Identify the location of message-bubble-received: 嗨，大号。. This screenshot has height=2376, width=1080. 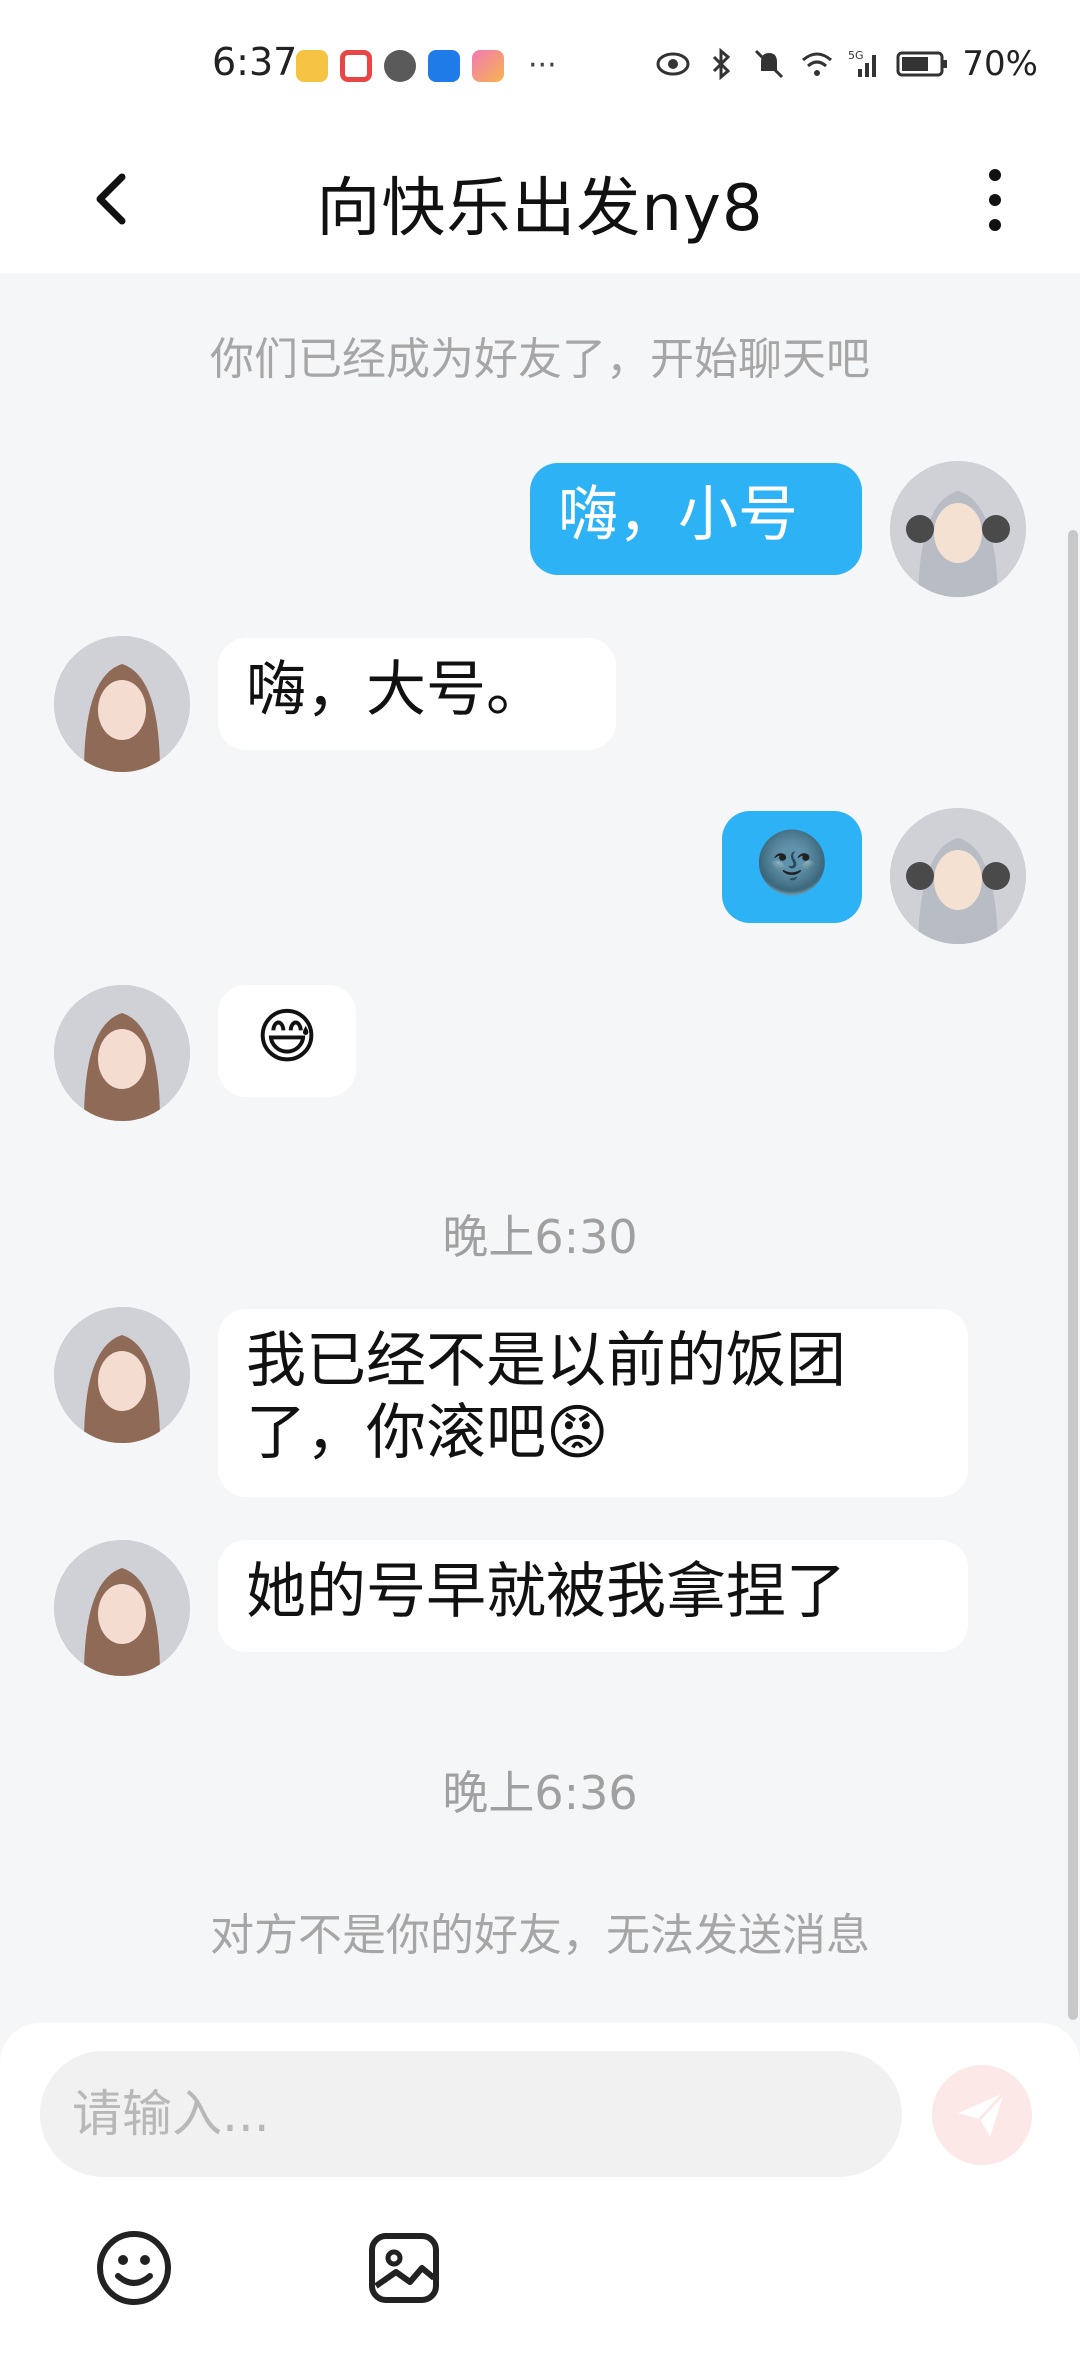
(417, 694).